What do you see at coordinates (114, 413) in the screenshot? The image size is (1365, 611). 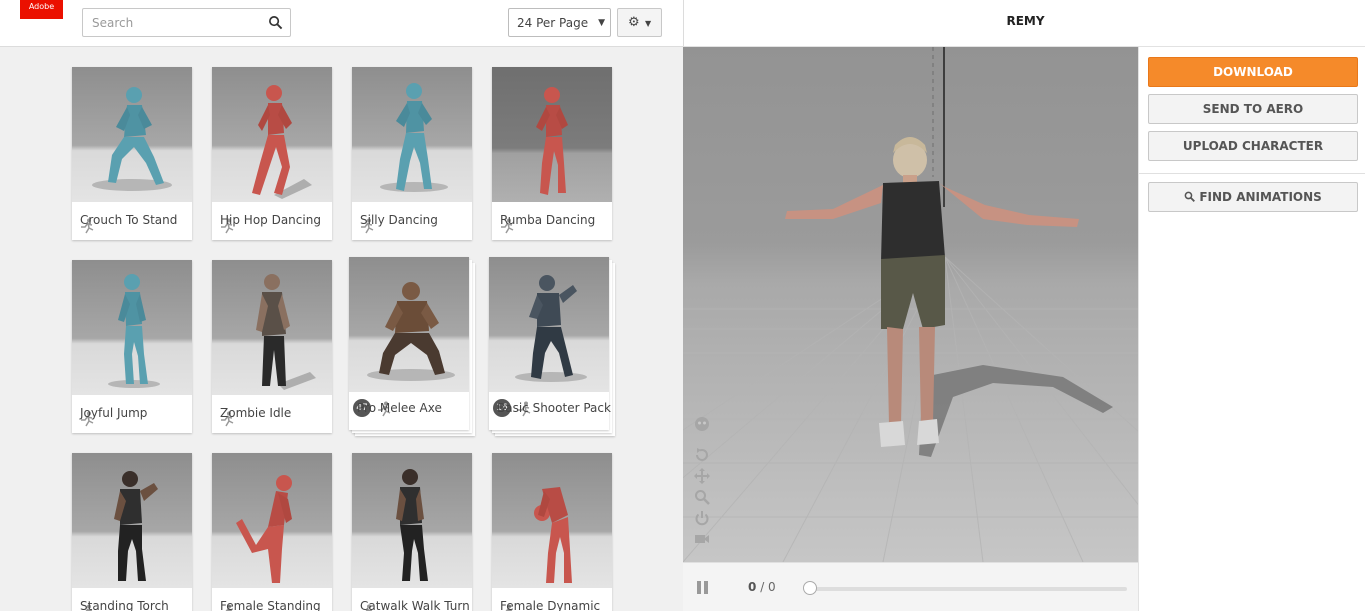 I see `card-label: Joyful Jump` at bounding box center [114, 413].